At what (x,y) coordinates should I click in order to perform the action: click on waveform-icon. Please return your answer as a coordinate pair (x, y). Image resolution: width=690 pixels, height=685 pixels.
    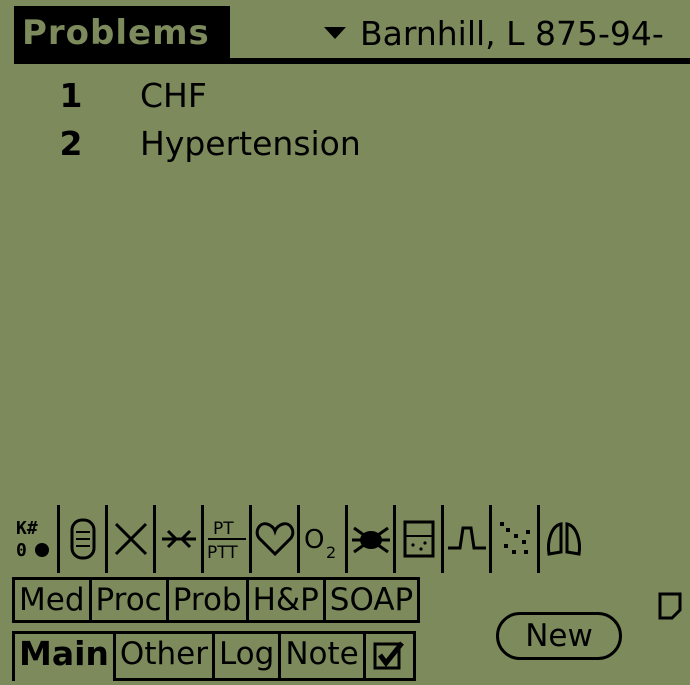
    Looking at the image, I should click on (468, 539).